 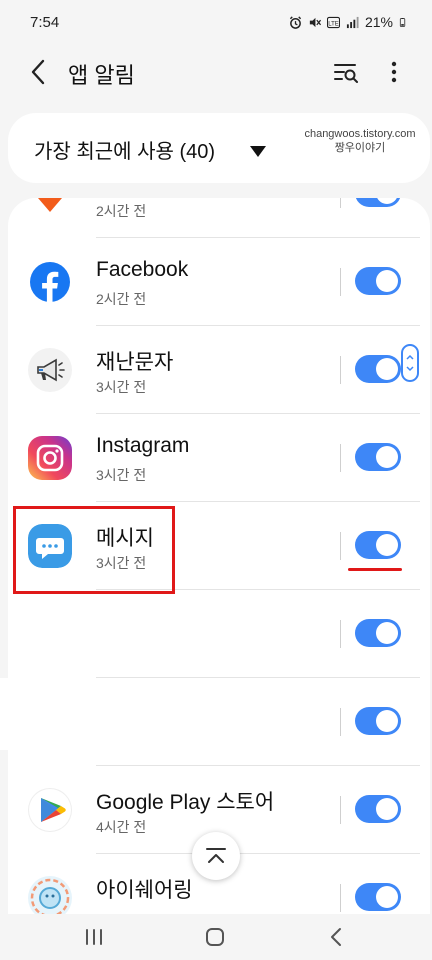 What do you see at coordinates (216, 22) in the screenshot?
I see `status-bar: 7:54 LTE 21%` at bounding box center [216, 22].